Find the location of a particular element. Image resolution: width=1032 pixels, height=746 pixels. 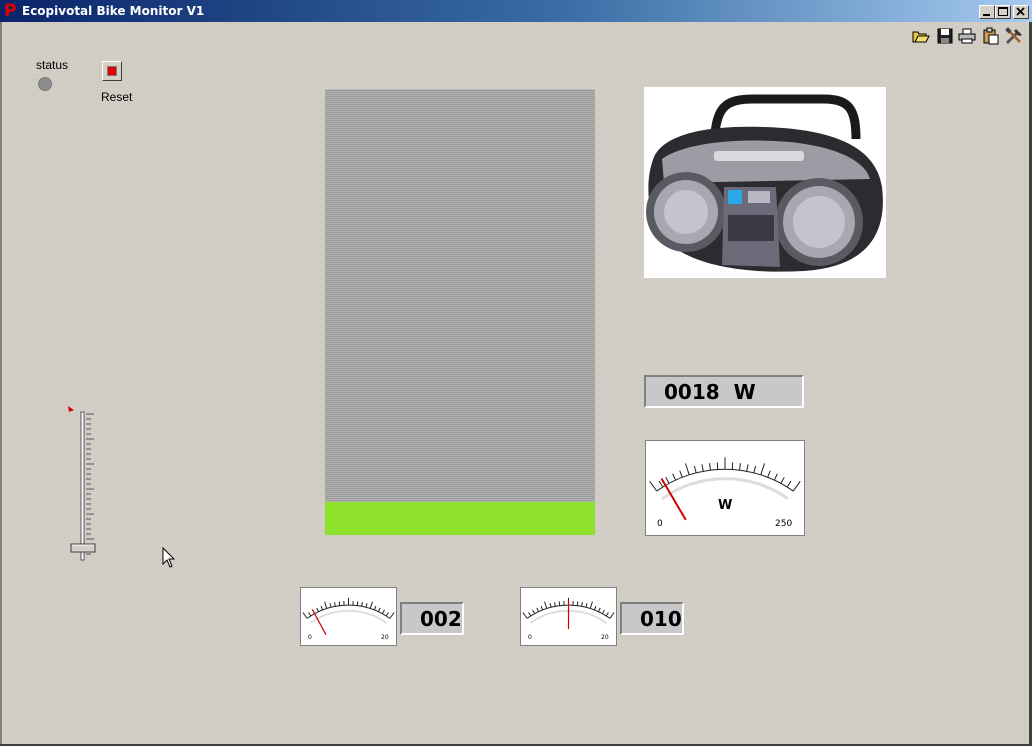

clipboard-button is located at coordinates (991, 36).